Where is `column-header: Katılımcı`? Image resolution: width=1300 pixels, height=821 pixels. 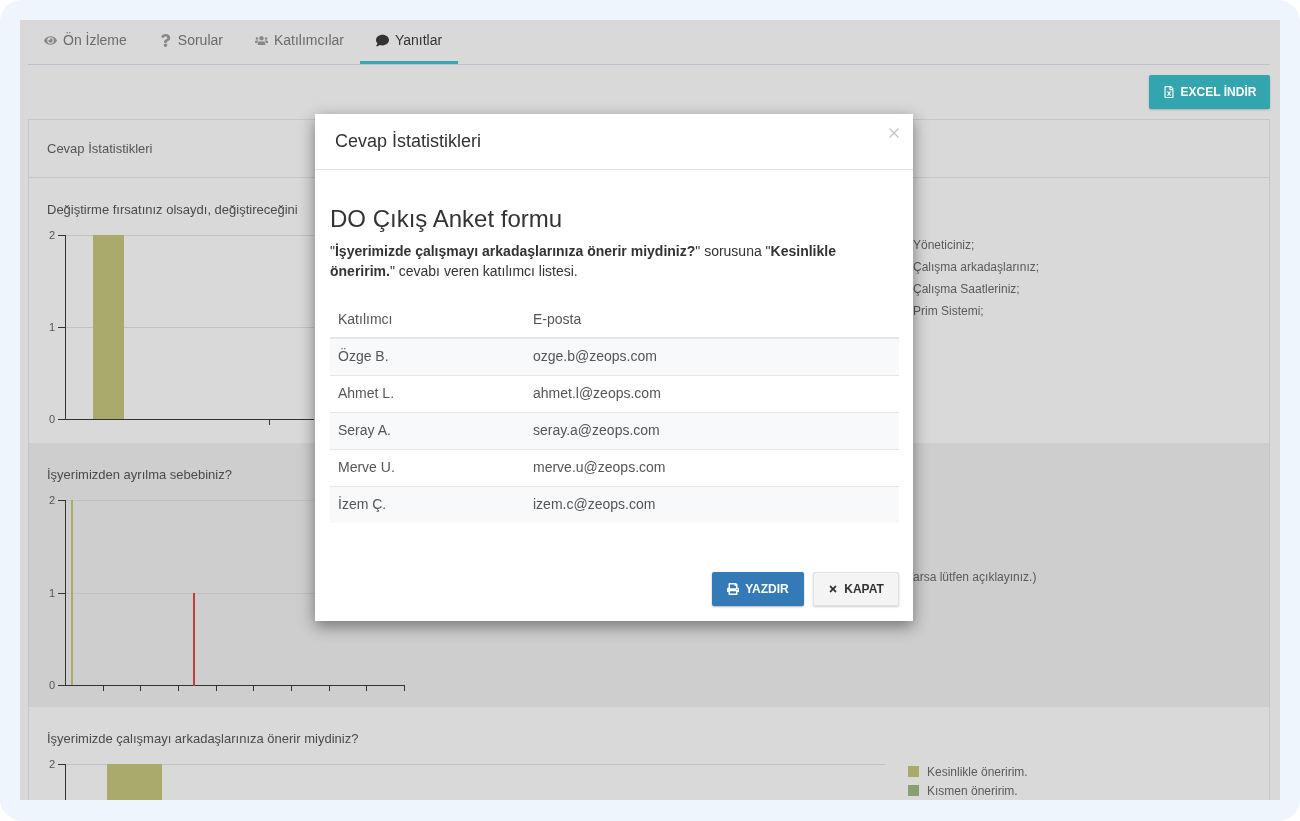 column-header: Katılımcı is located at coordinates (365, 319).